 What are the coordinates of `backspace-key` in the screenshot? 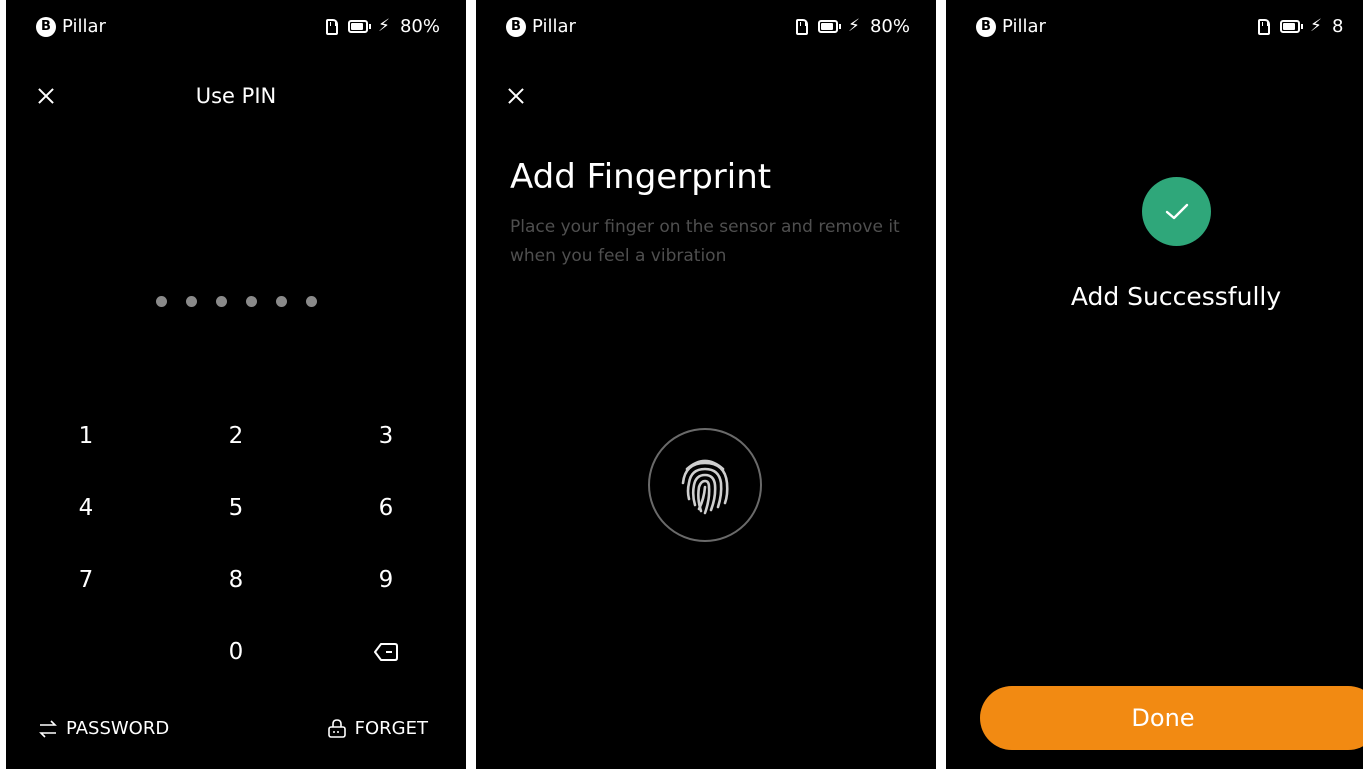 It's located at (386, 652).